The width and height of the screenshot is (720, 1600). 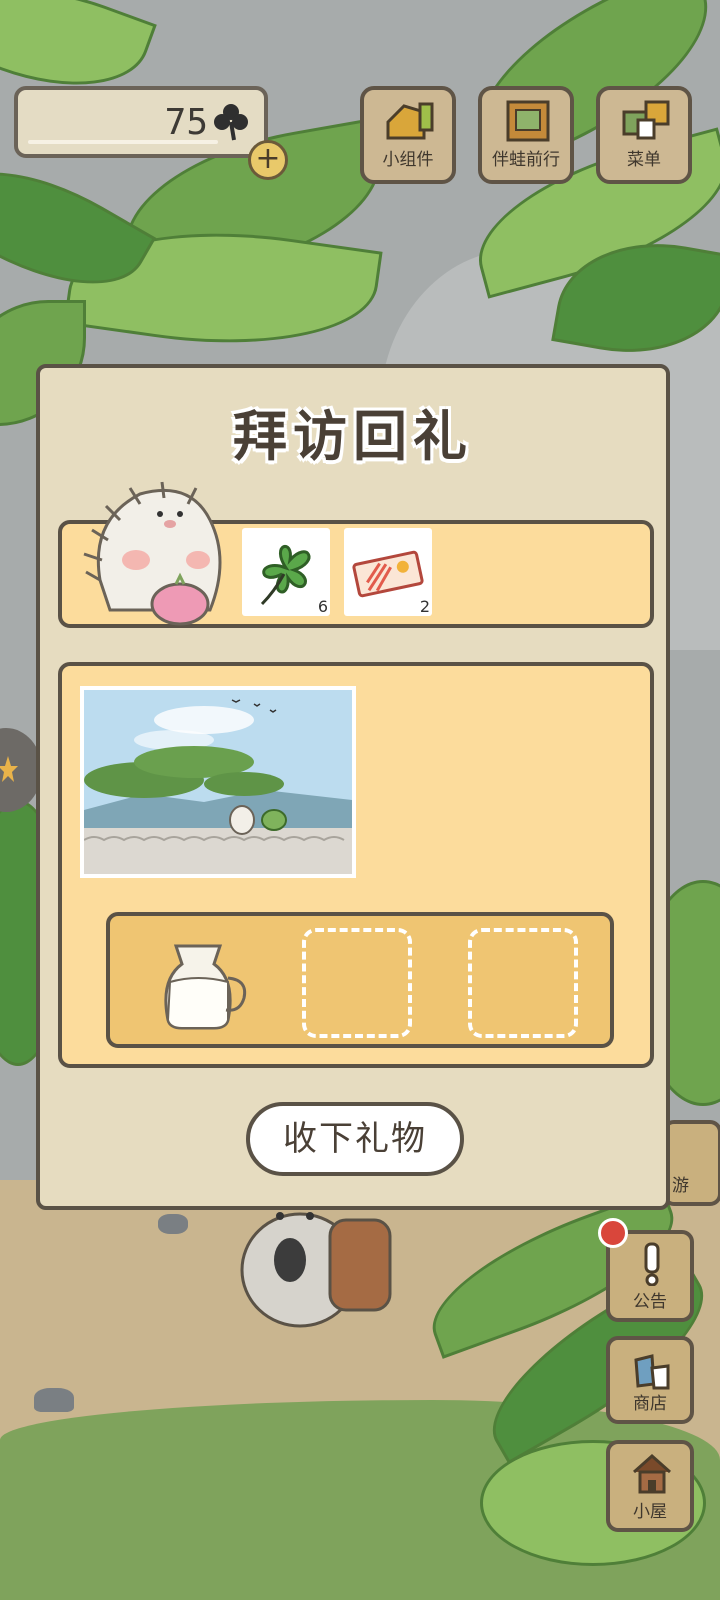 I want to click on widget-button: 小组件, so click(x=408, y=135).